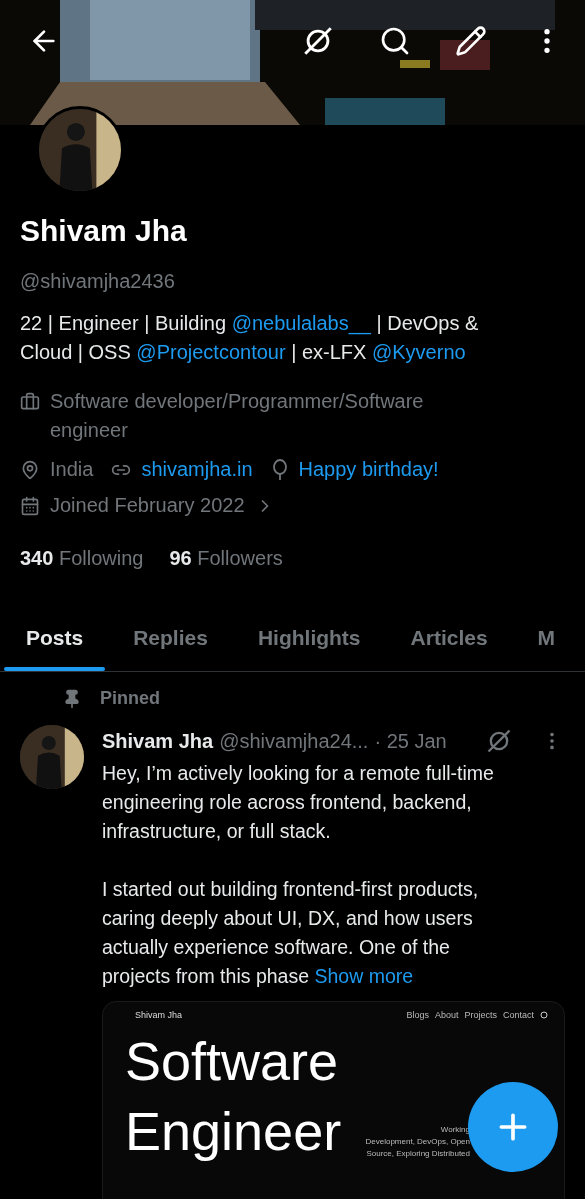  I want to click on mention-link: @Kyverno, so click(418, 352).